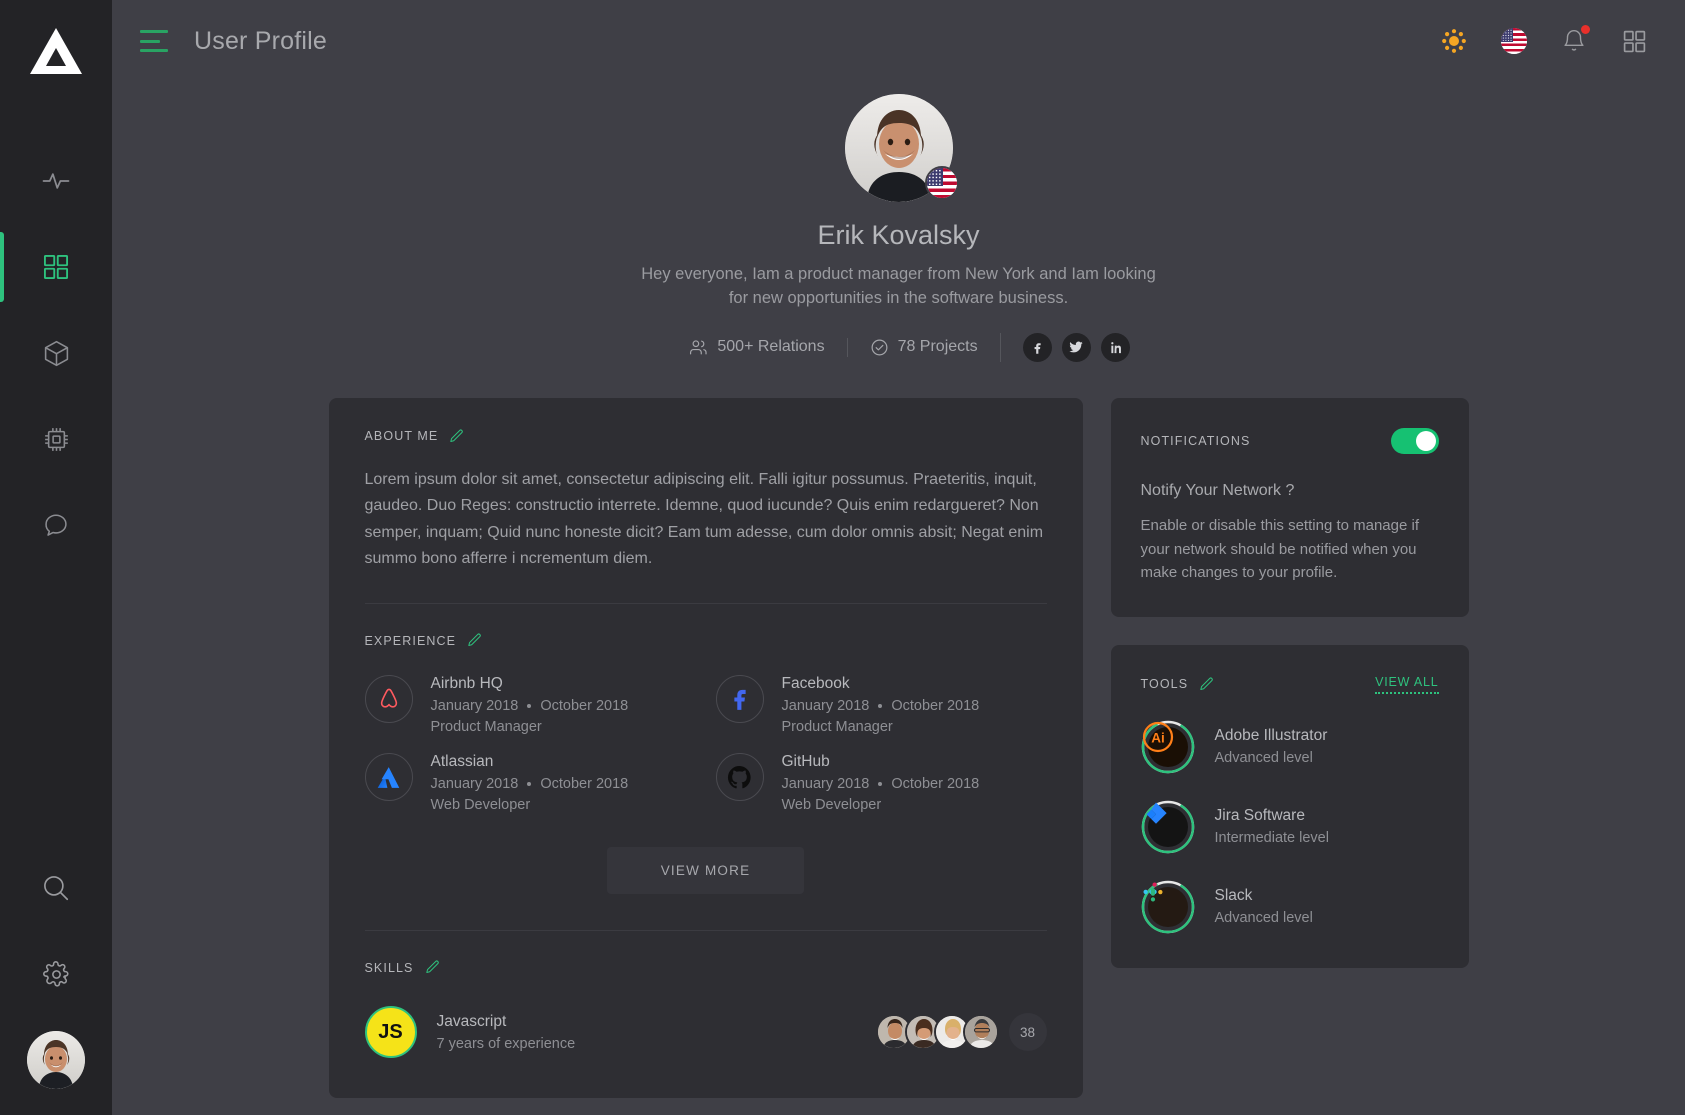 This screenshot has height=1115, width=1685. Describe the element at coordinates (1414, 440) in the screenshot. I see `notifications-toggle` at that location.